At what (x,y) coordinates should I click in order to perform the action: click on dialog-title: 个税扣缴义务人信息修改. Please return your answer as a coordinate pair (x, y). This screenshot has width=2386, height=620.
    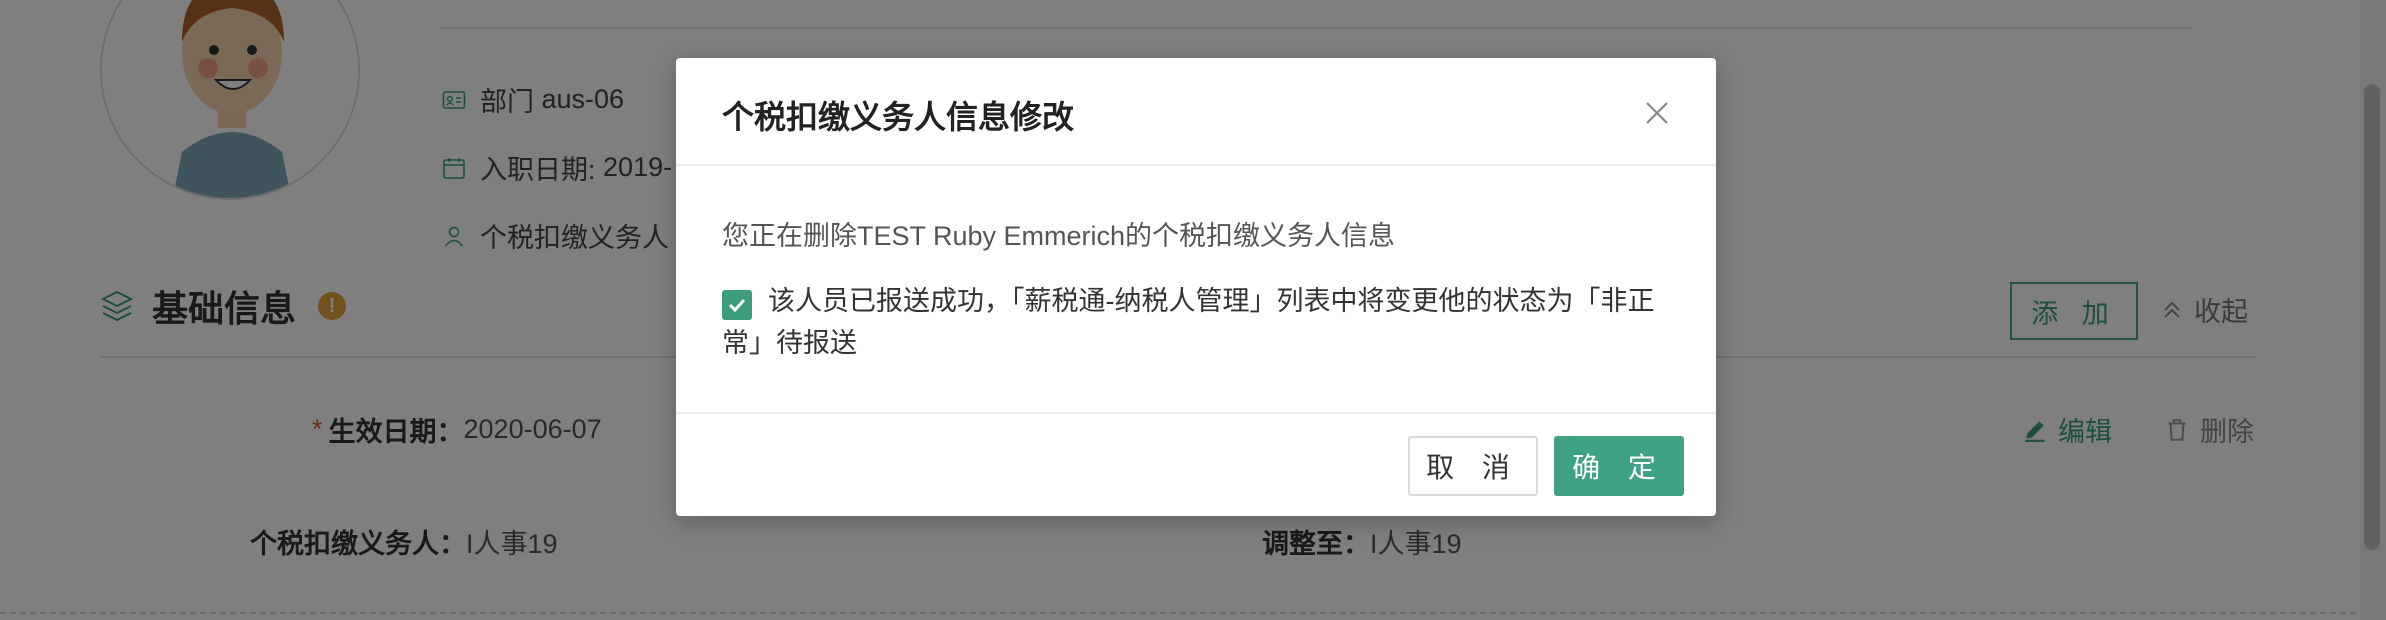
    Looking at the image, I should click on (898, 117).